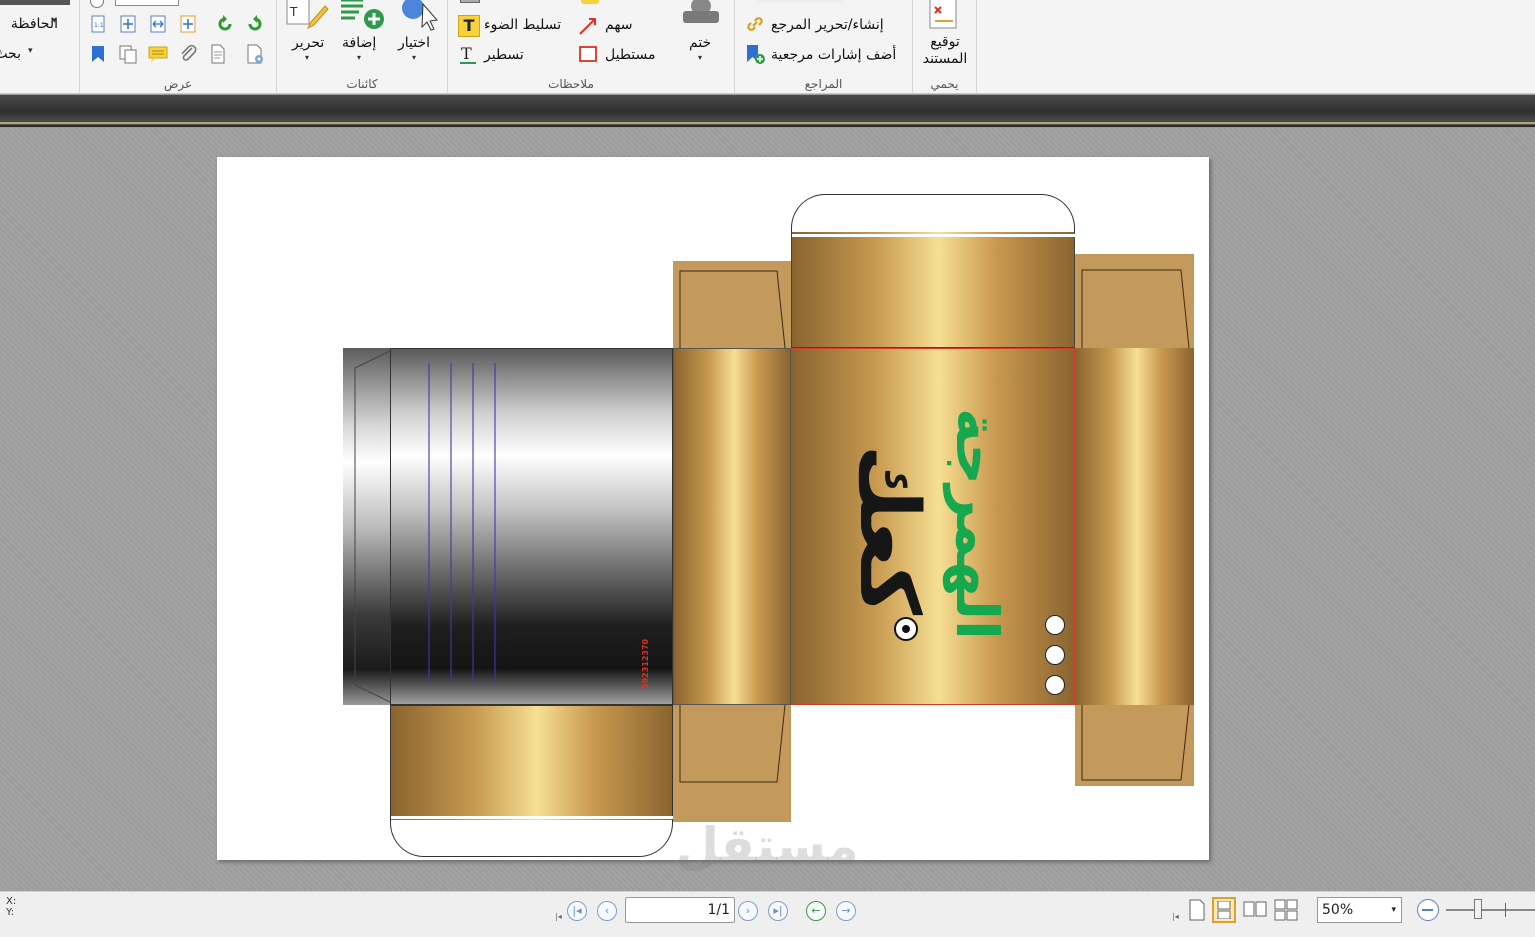 This screenshot has width=1535, height=937. What do you see at coordinates (1490, 910) in the screenshot?
I see `zoom-slider-track` at bounding box center [1490, 910].